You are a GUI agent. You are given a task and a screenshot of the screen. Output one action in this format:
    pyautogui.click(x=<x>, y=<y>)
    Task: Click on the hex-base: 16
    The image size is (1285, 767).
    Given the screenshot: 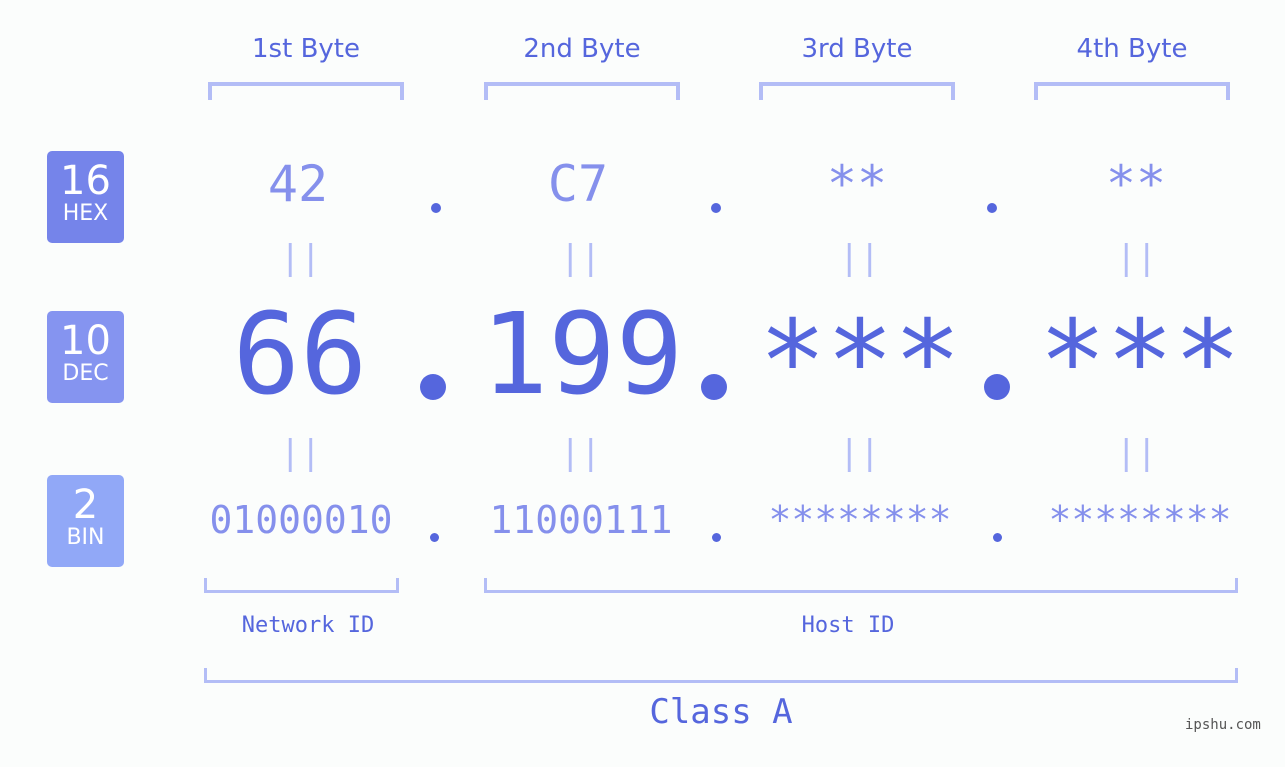 What is the action you would take?
    pyautogui.click(x=85, y=181)
    